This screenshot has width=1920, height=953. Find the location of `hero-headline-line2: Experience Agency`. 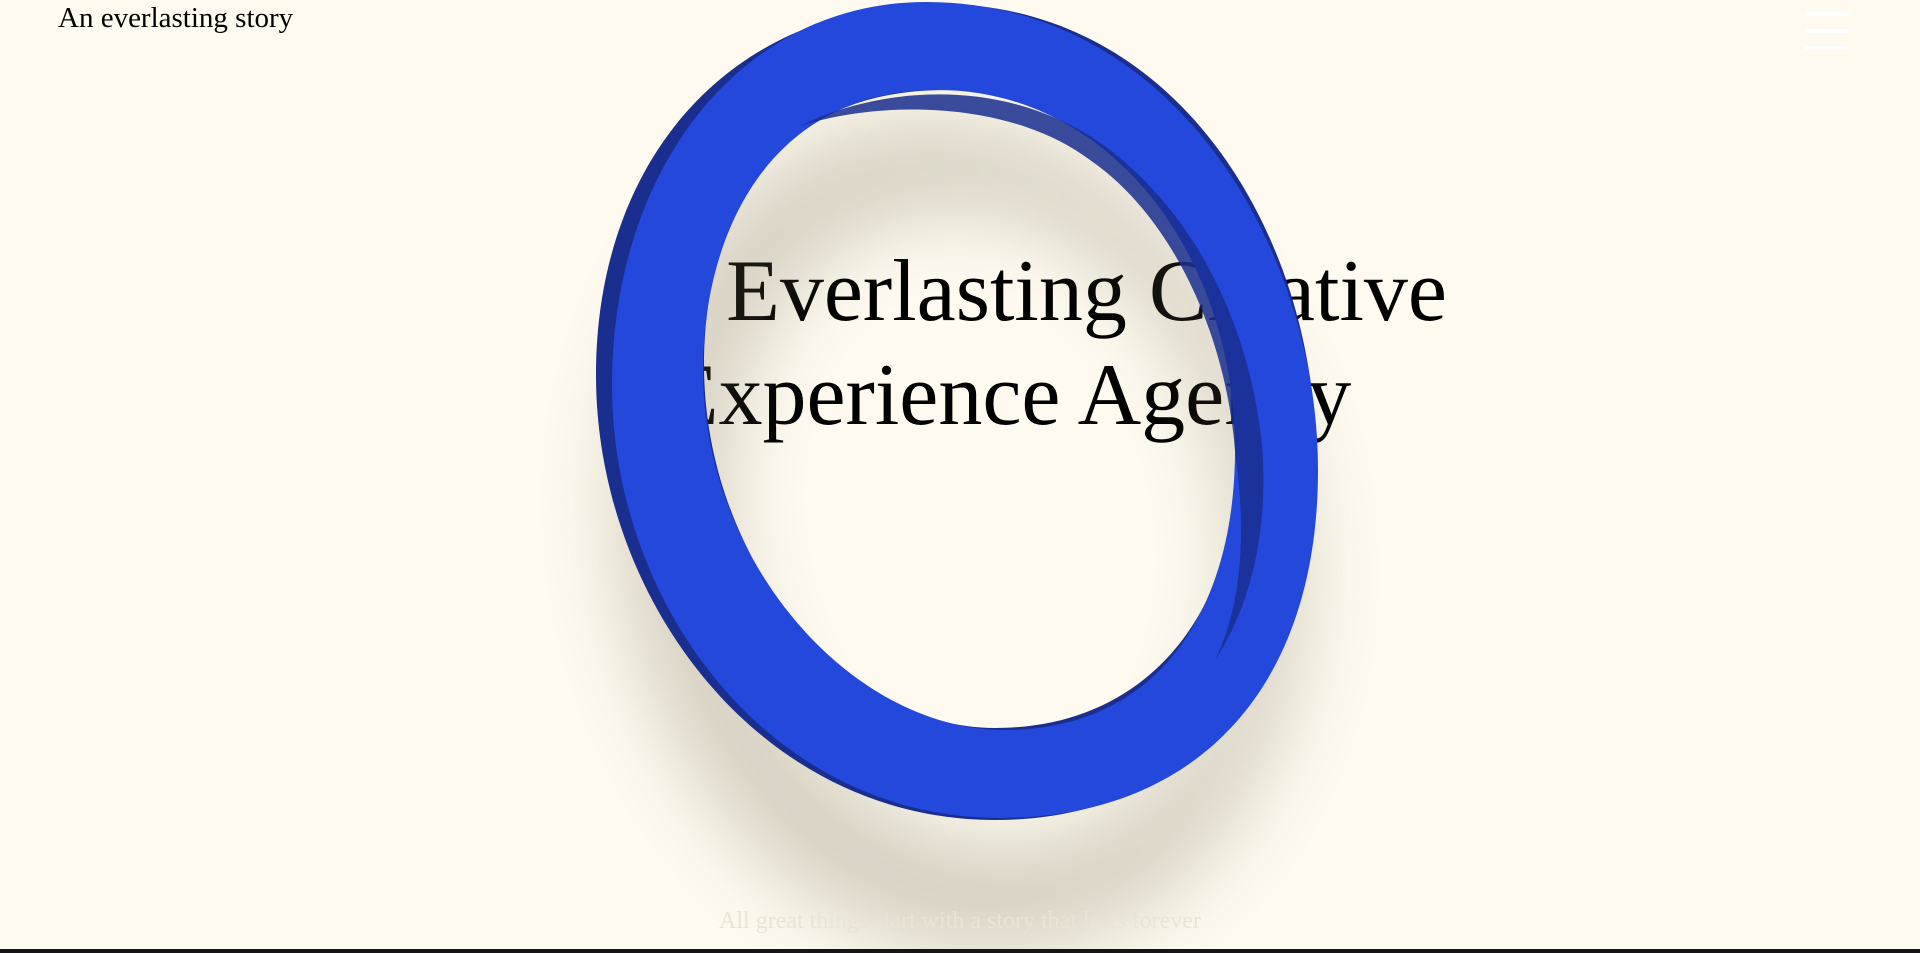

hero-headline-line2: Experience Agency is located at coordinates (1008, 395).